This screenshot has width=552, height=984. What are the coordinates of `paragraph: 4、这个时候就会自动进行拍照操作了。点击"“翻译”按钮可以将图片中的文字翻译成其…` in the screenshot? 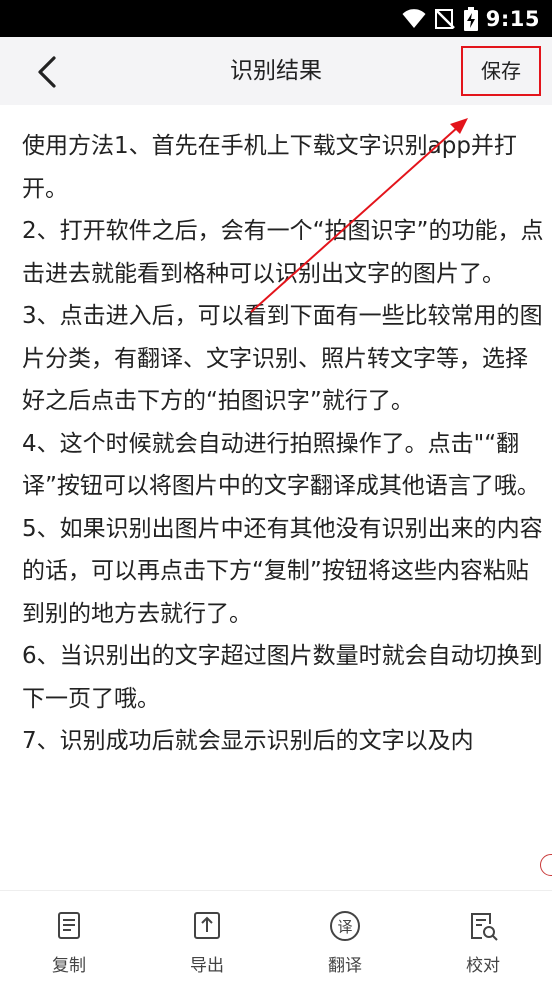 It's located at (281, 465).